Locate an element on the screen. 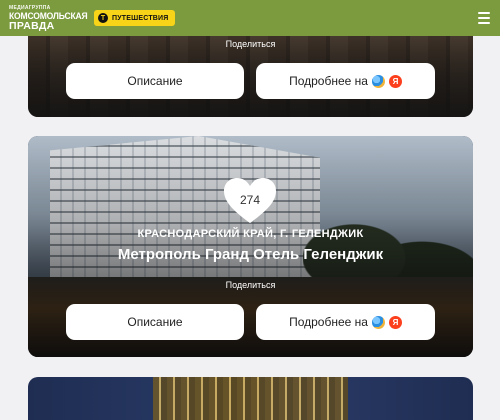 The image size is (500, 420). travel-section-label: ПУТЕШЕСТВИЯ is located at coordinates (140, 18).